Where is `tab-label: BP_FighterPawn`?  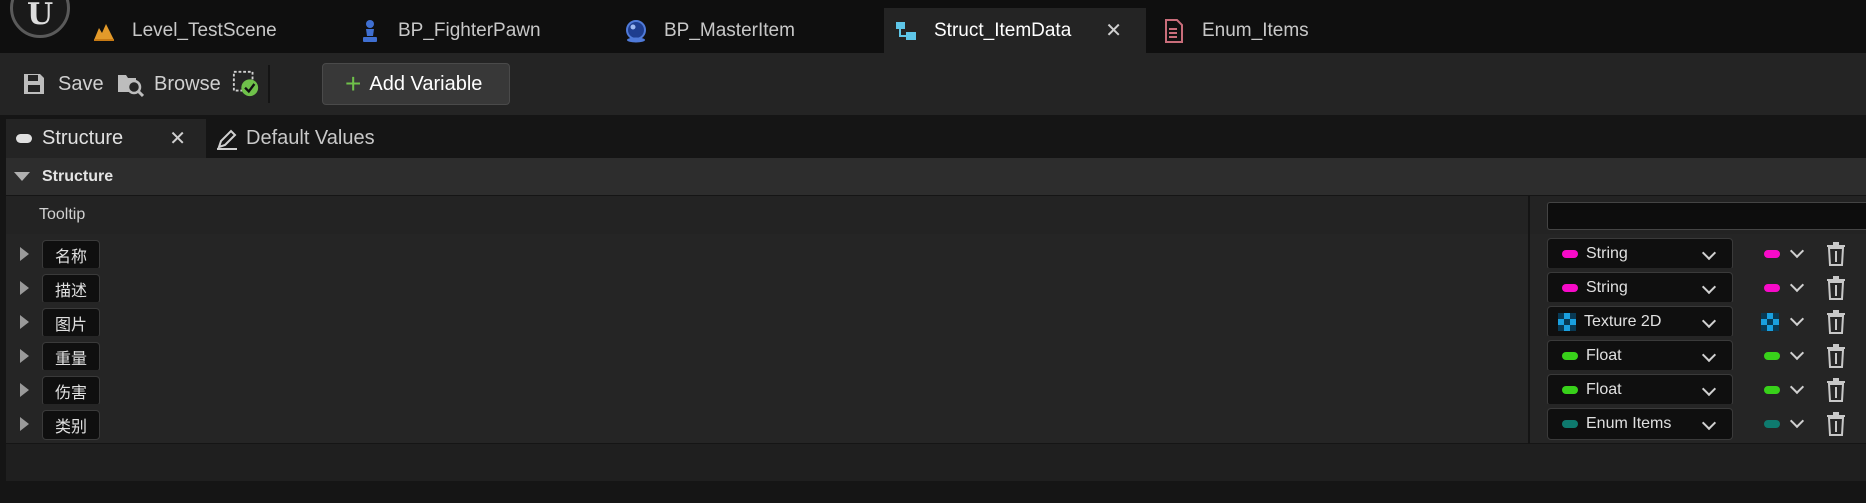
tab-label: BP_FighterPawn is located at coordinates (469, 30).